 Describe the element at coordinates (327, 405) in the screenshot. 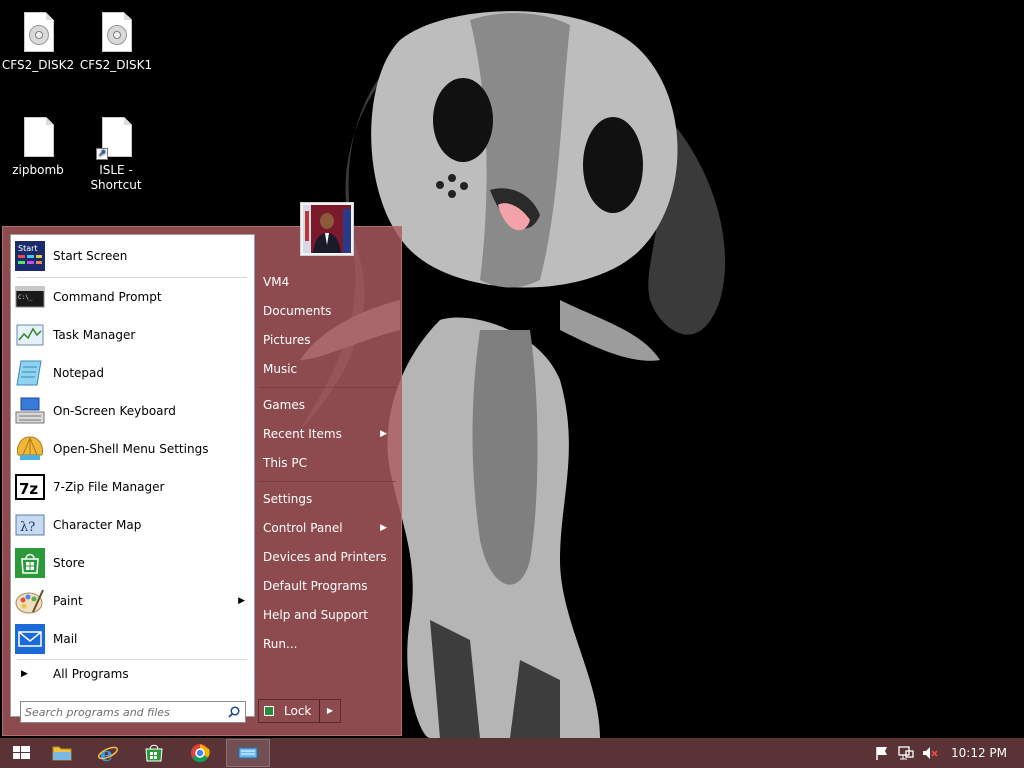

I see `shell-link-games: Games` at that location.